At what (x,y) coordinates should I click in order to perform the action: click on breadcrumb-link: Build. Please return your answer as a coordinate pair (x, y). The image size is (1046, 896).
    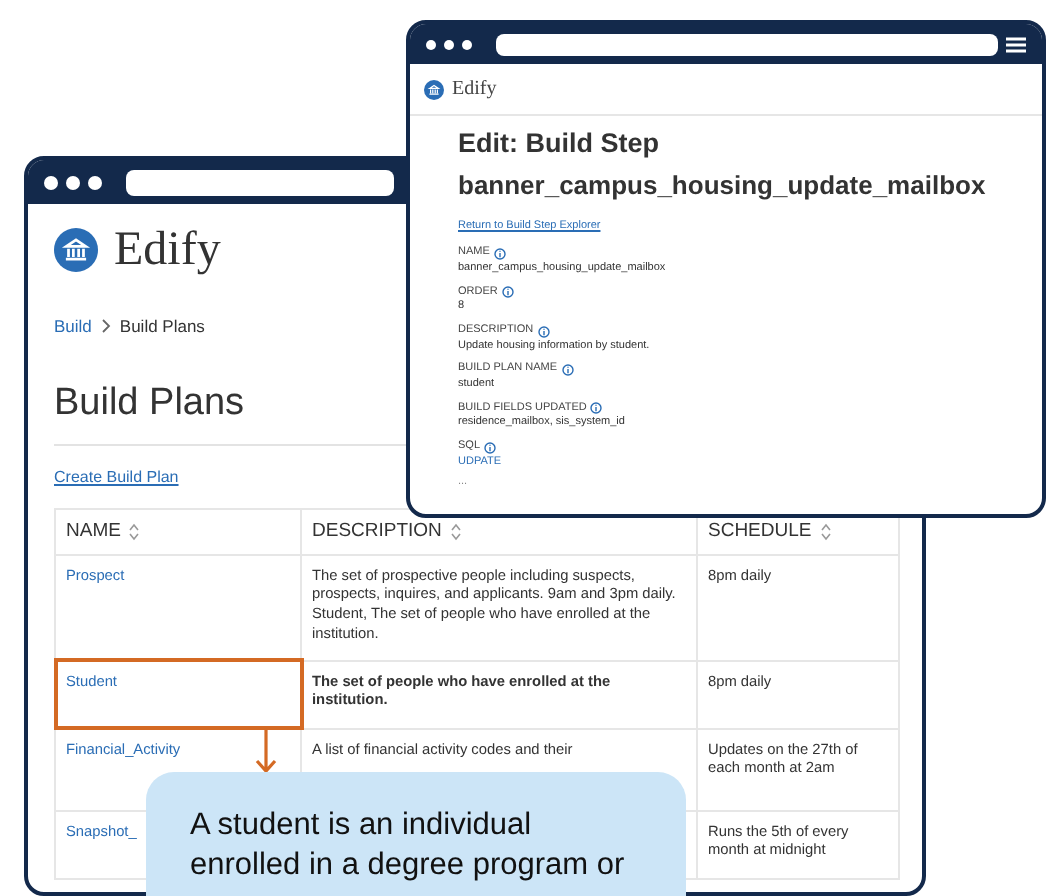
    Looking at the image, I should click on (73, 326).